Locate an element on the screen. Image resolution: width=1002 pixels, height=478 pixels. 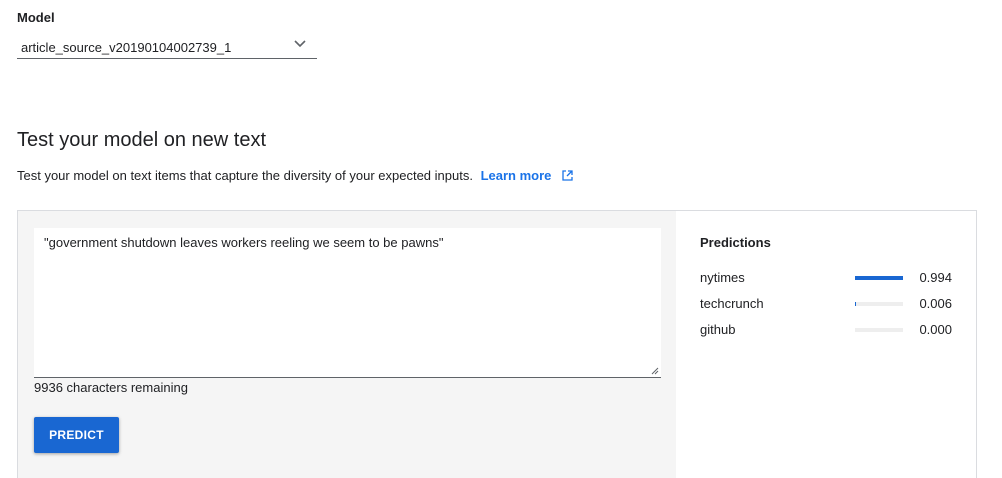
prediction-row: github 0.000 is located at coordinates (830, 330).